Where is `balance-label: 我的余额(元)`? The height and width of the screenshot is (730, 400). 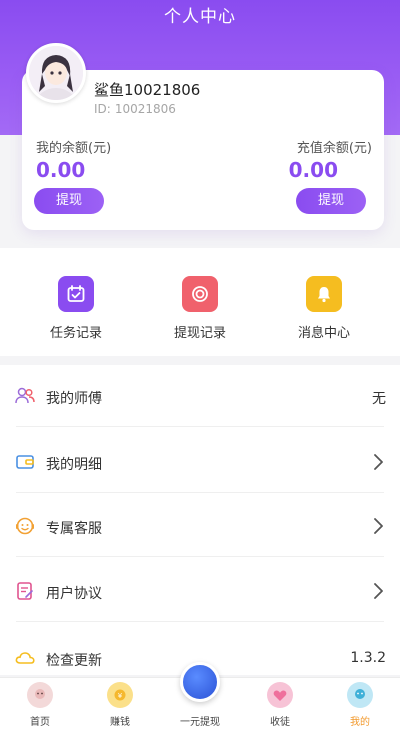 balance-label: 我的余额(元) is located at coordinates (74, 148).